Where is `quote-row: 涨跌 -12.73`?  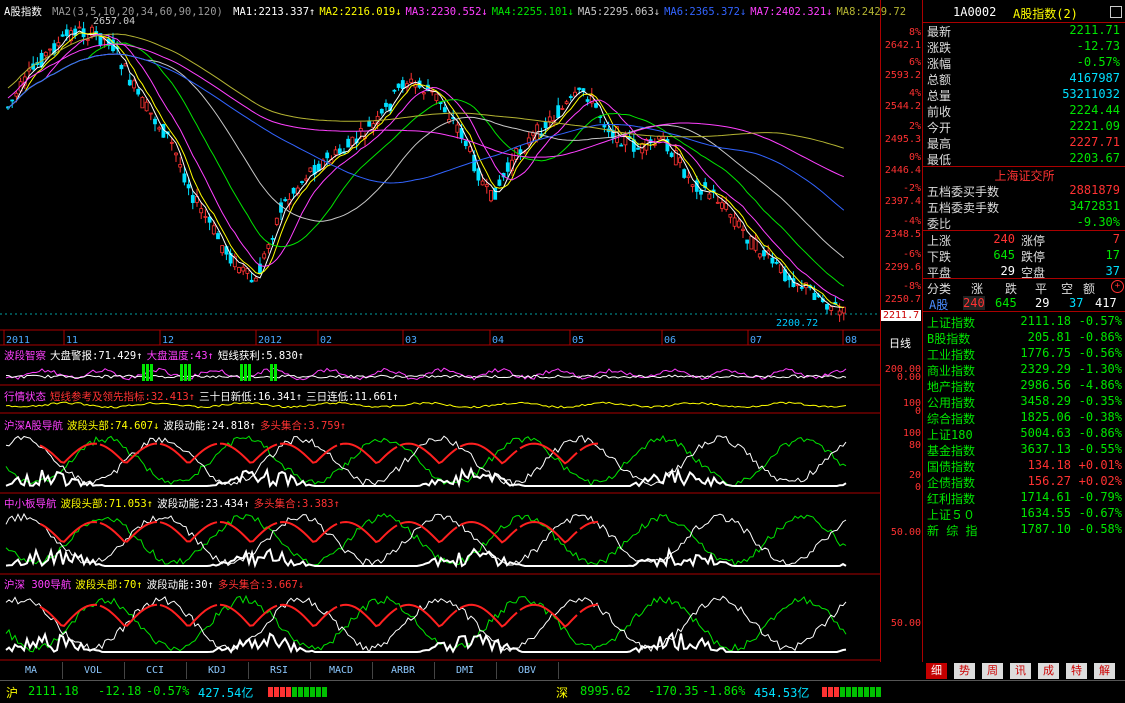
quote-row: 涨跌 -12.73 is located at coordinates (1024, 46).